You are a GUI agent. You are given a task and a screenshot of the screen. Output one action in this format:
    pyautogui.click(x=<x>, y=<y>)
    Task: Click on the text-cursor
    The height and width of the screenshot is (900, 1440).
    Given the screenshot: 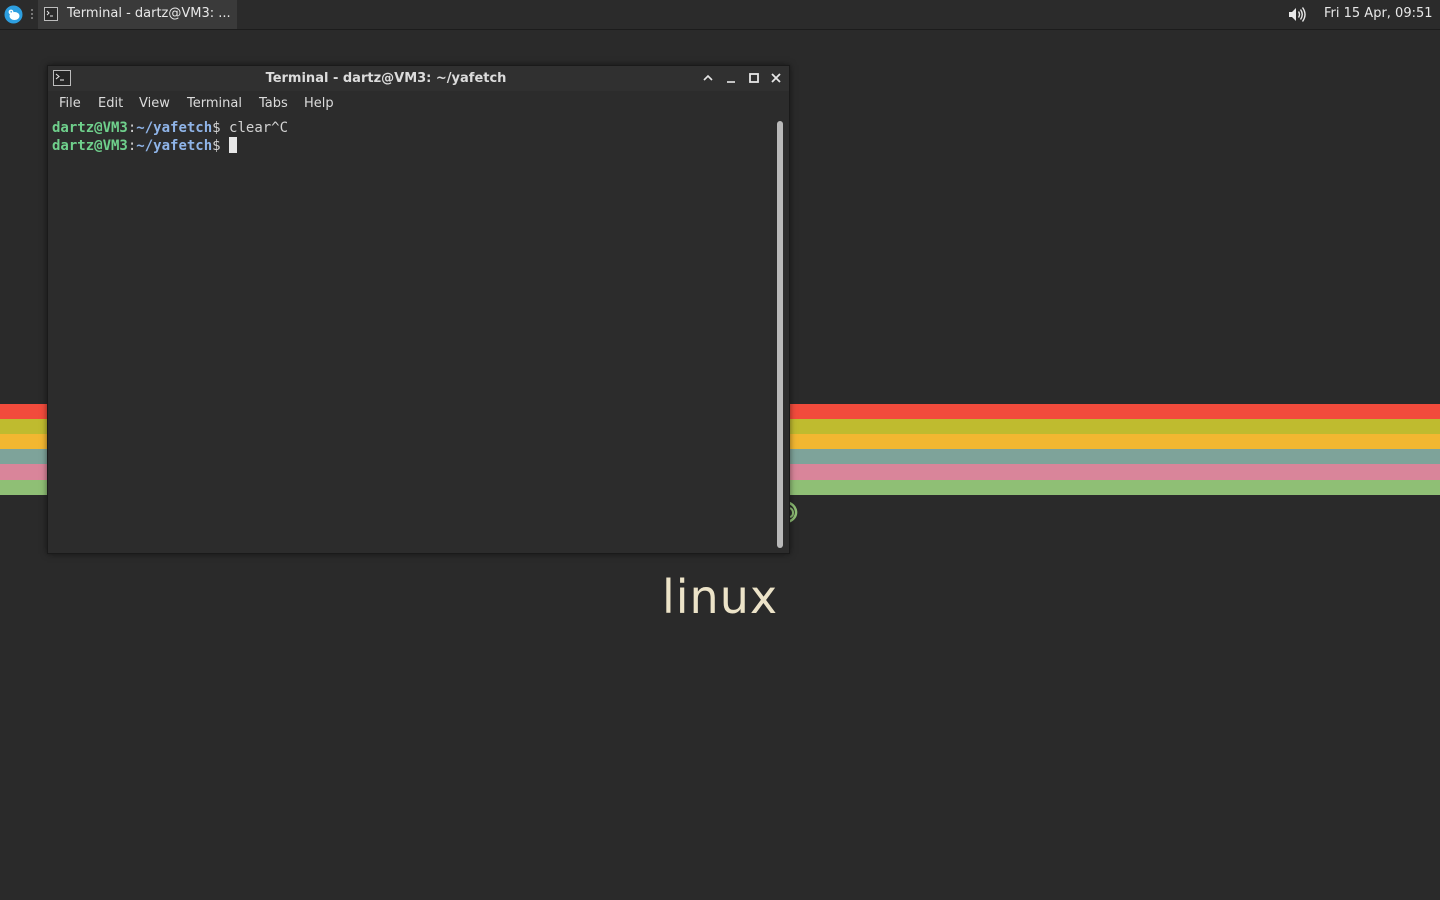 What is the action you would take?
    pyautogui.click(x=233, y=145)
    